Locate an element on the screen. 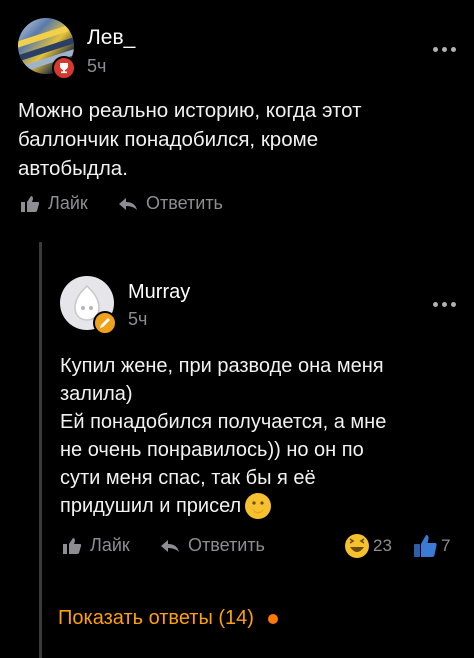 The height and width of the screenshot is (658, 474). reply-username: Murray is located at coordinates (159, 292).